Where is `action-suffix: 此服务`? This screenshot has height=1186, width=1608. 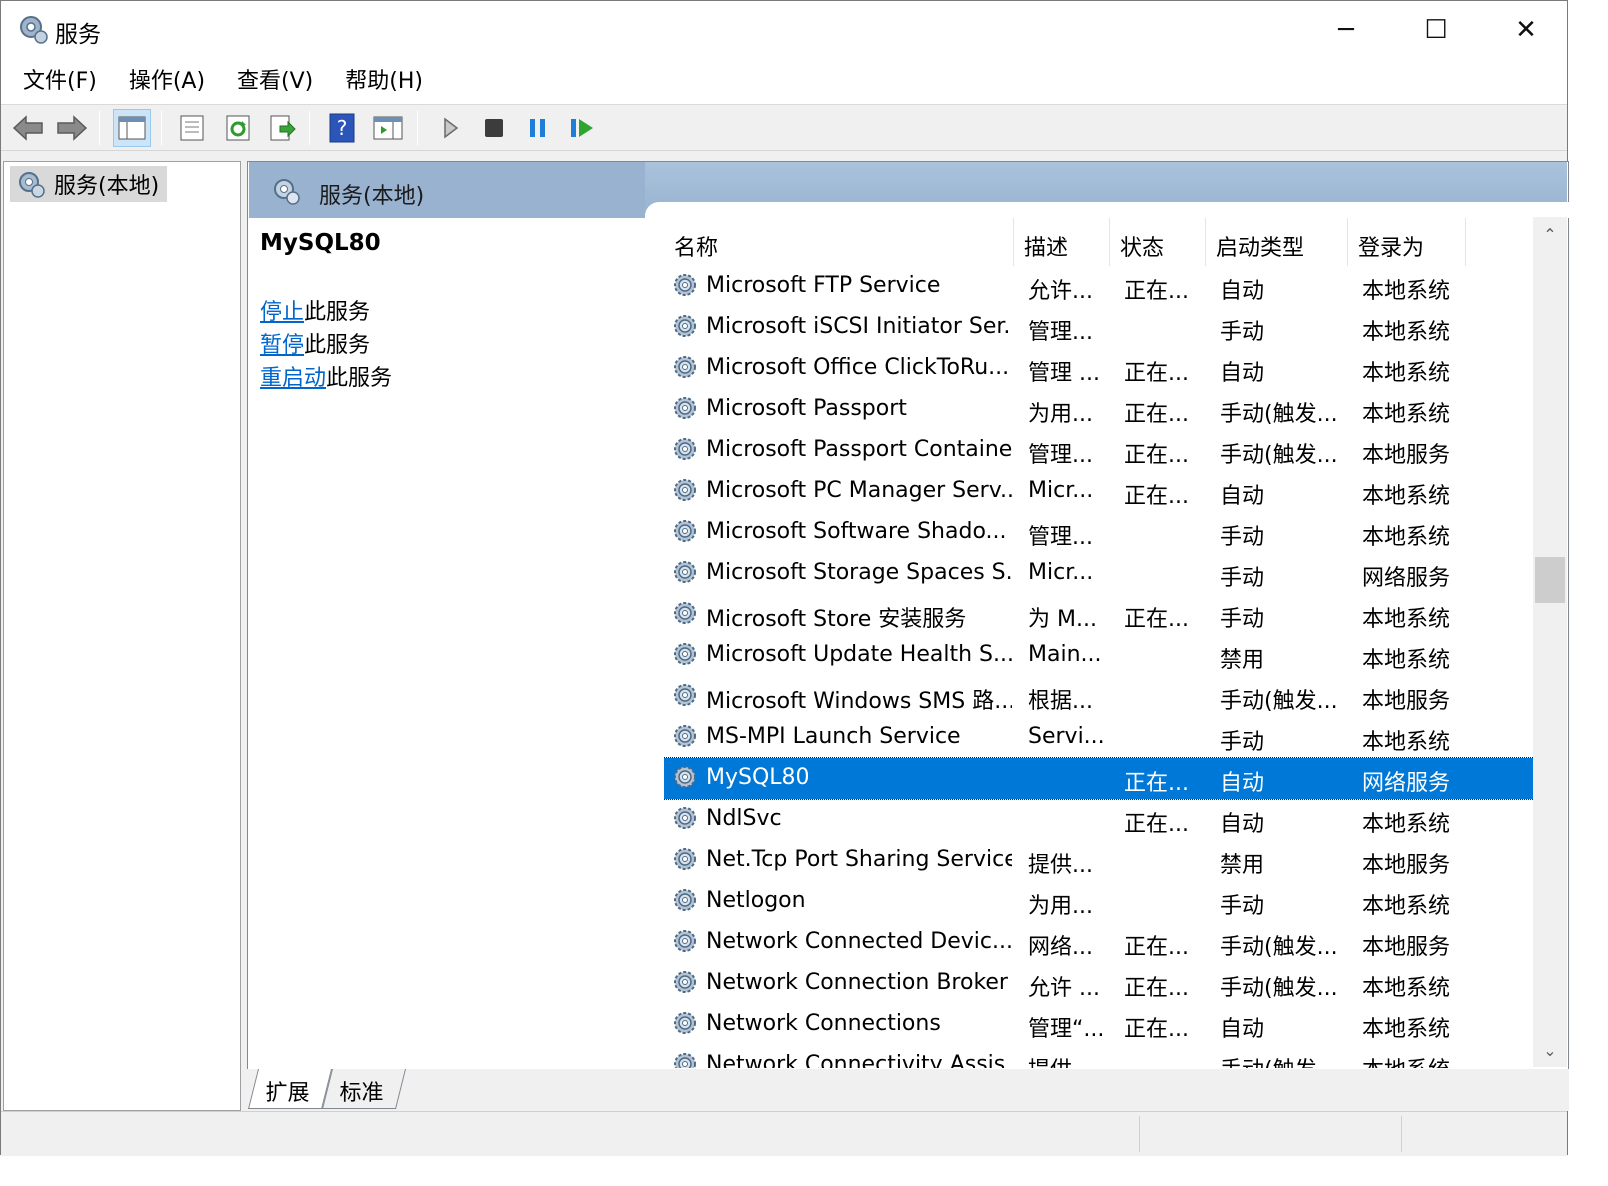
action-suffix: 此服务 is located at coordinates (337, 312).